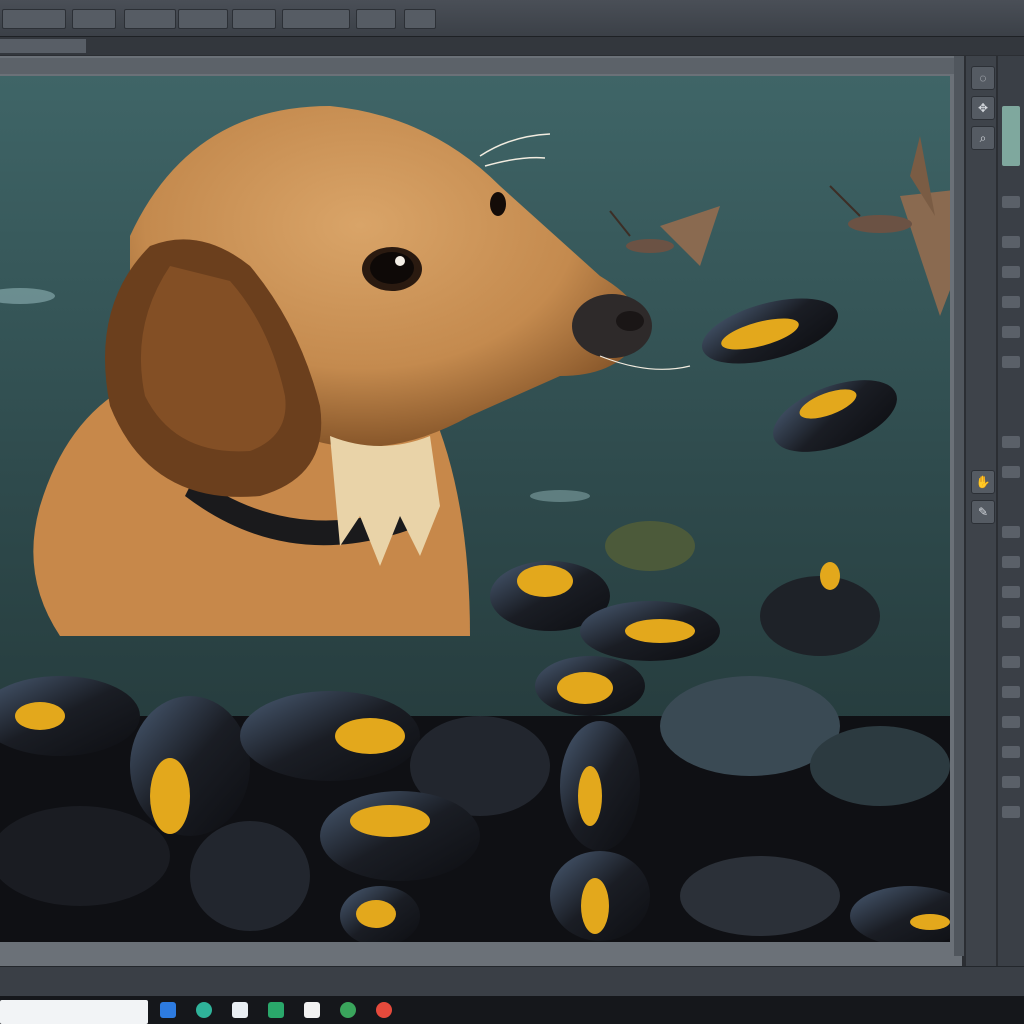  I want to click on document-tabbar, so click(512, 46).